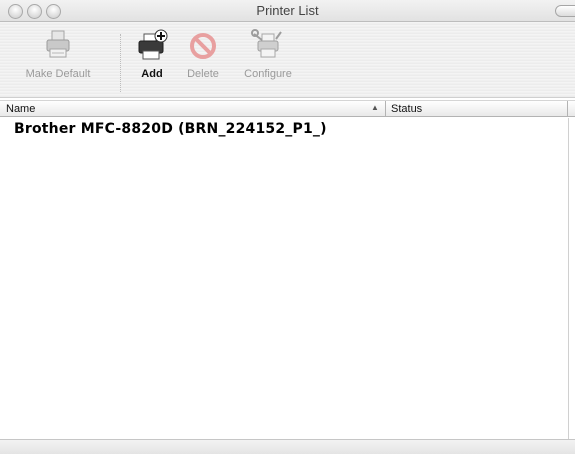 The image size is (575, 454). I want to click on printer-row: Brother MFC-8820D (BRN_224152_P1_), so click(280, 131).